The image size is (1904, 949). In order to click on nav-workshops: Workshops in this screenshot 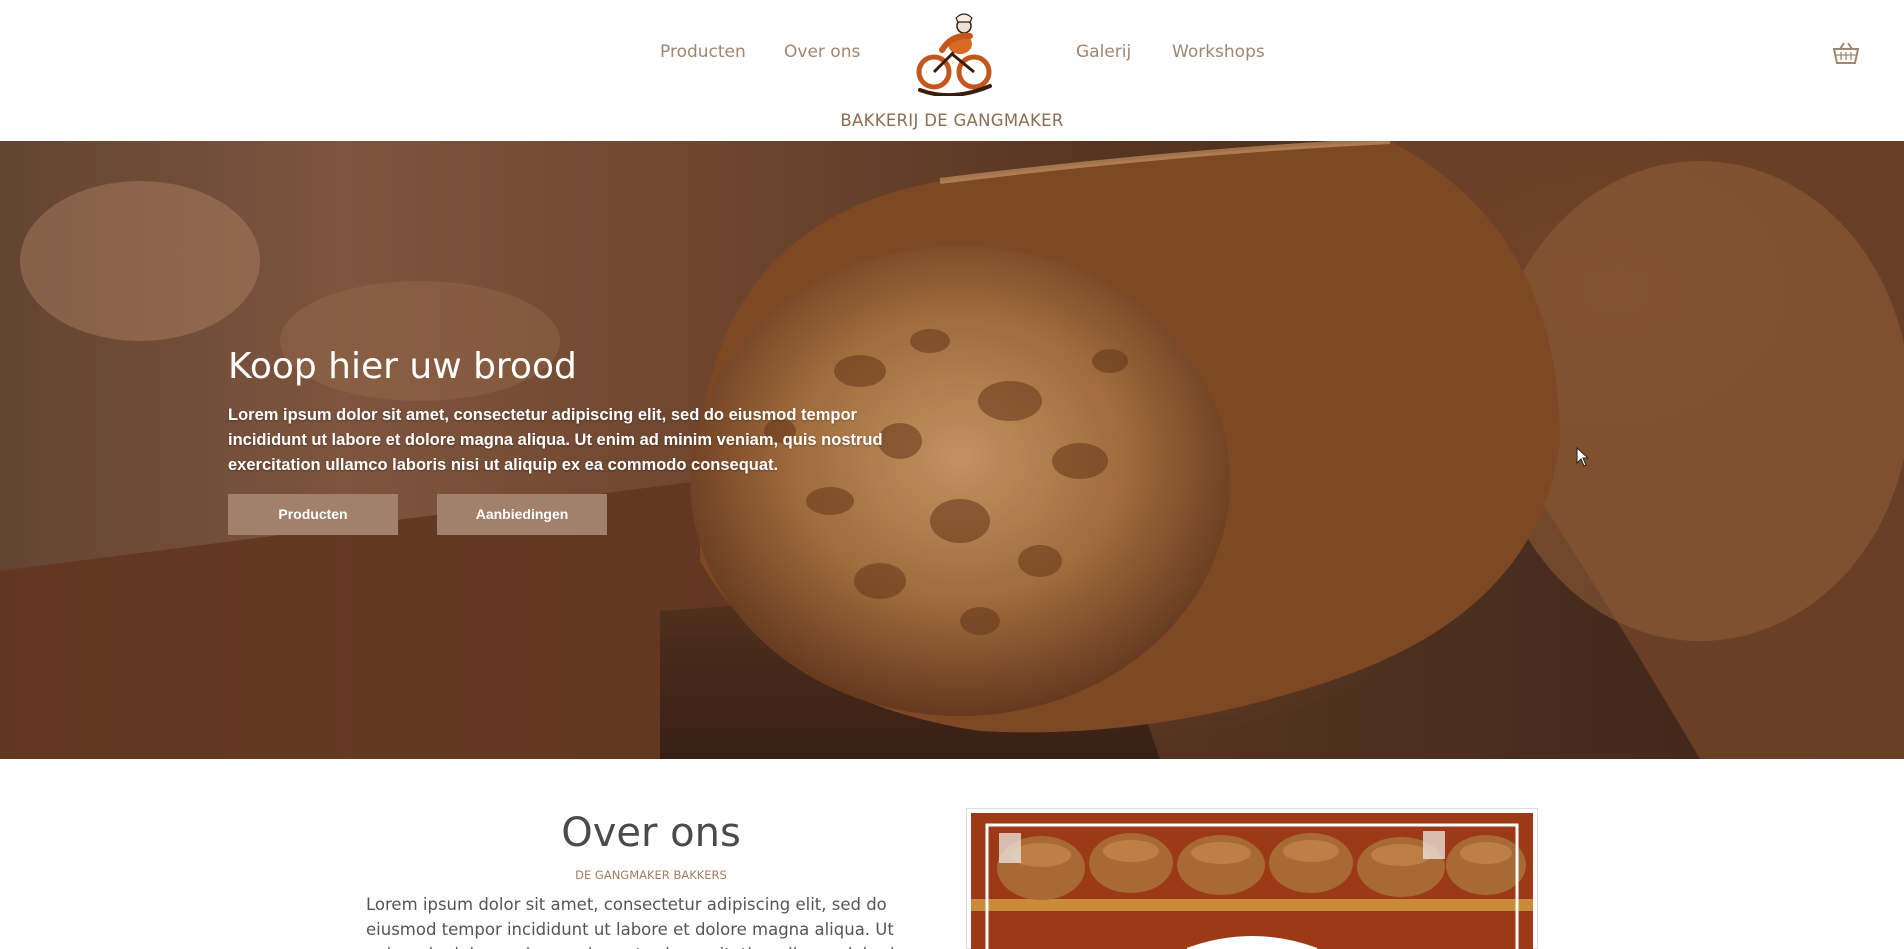, I will do `click(1218, 52)`.